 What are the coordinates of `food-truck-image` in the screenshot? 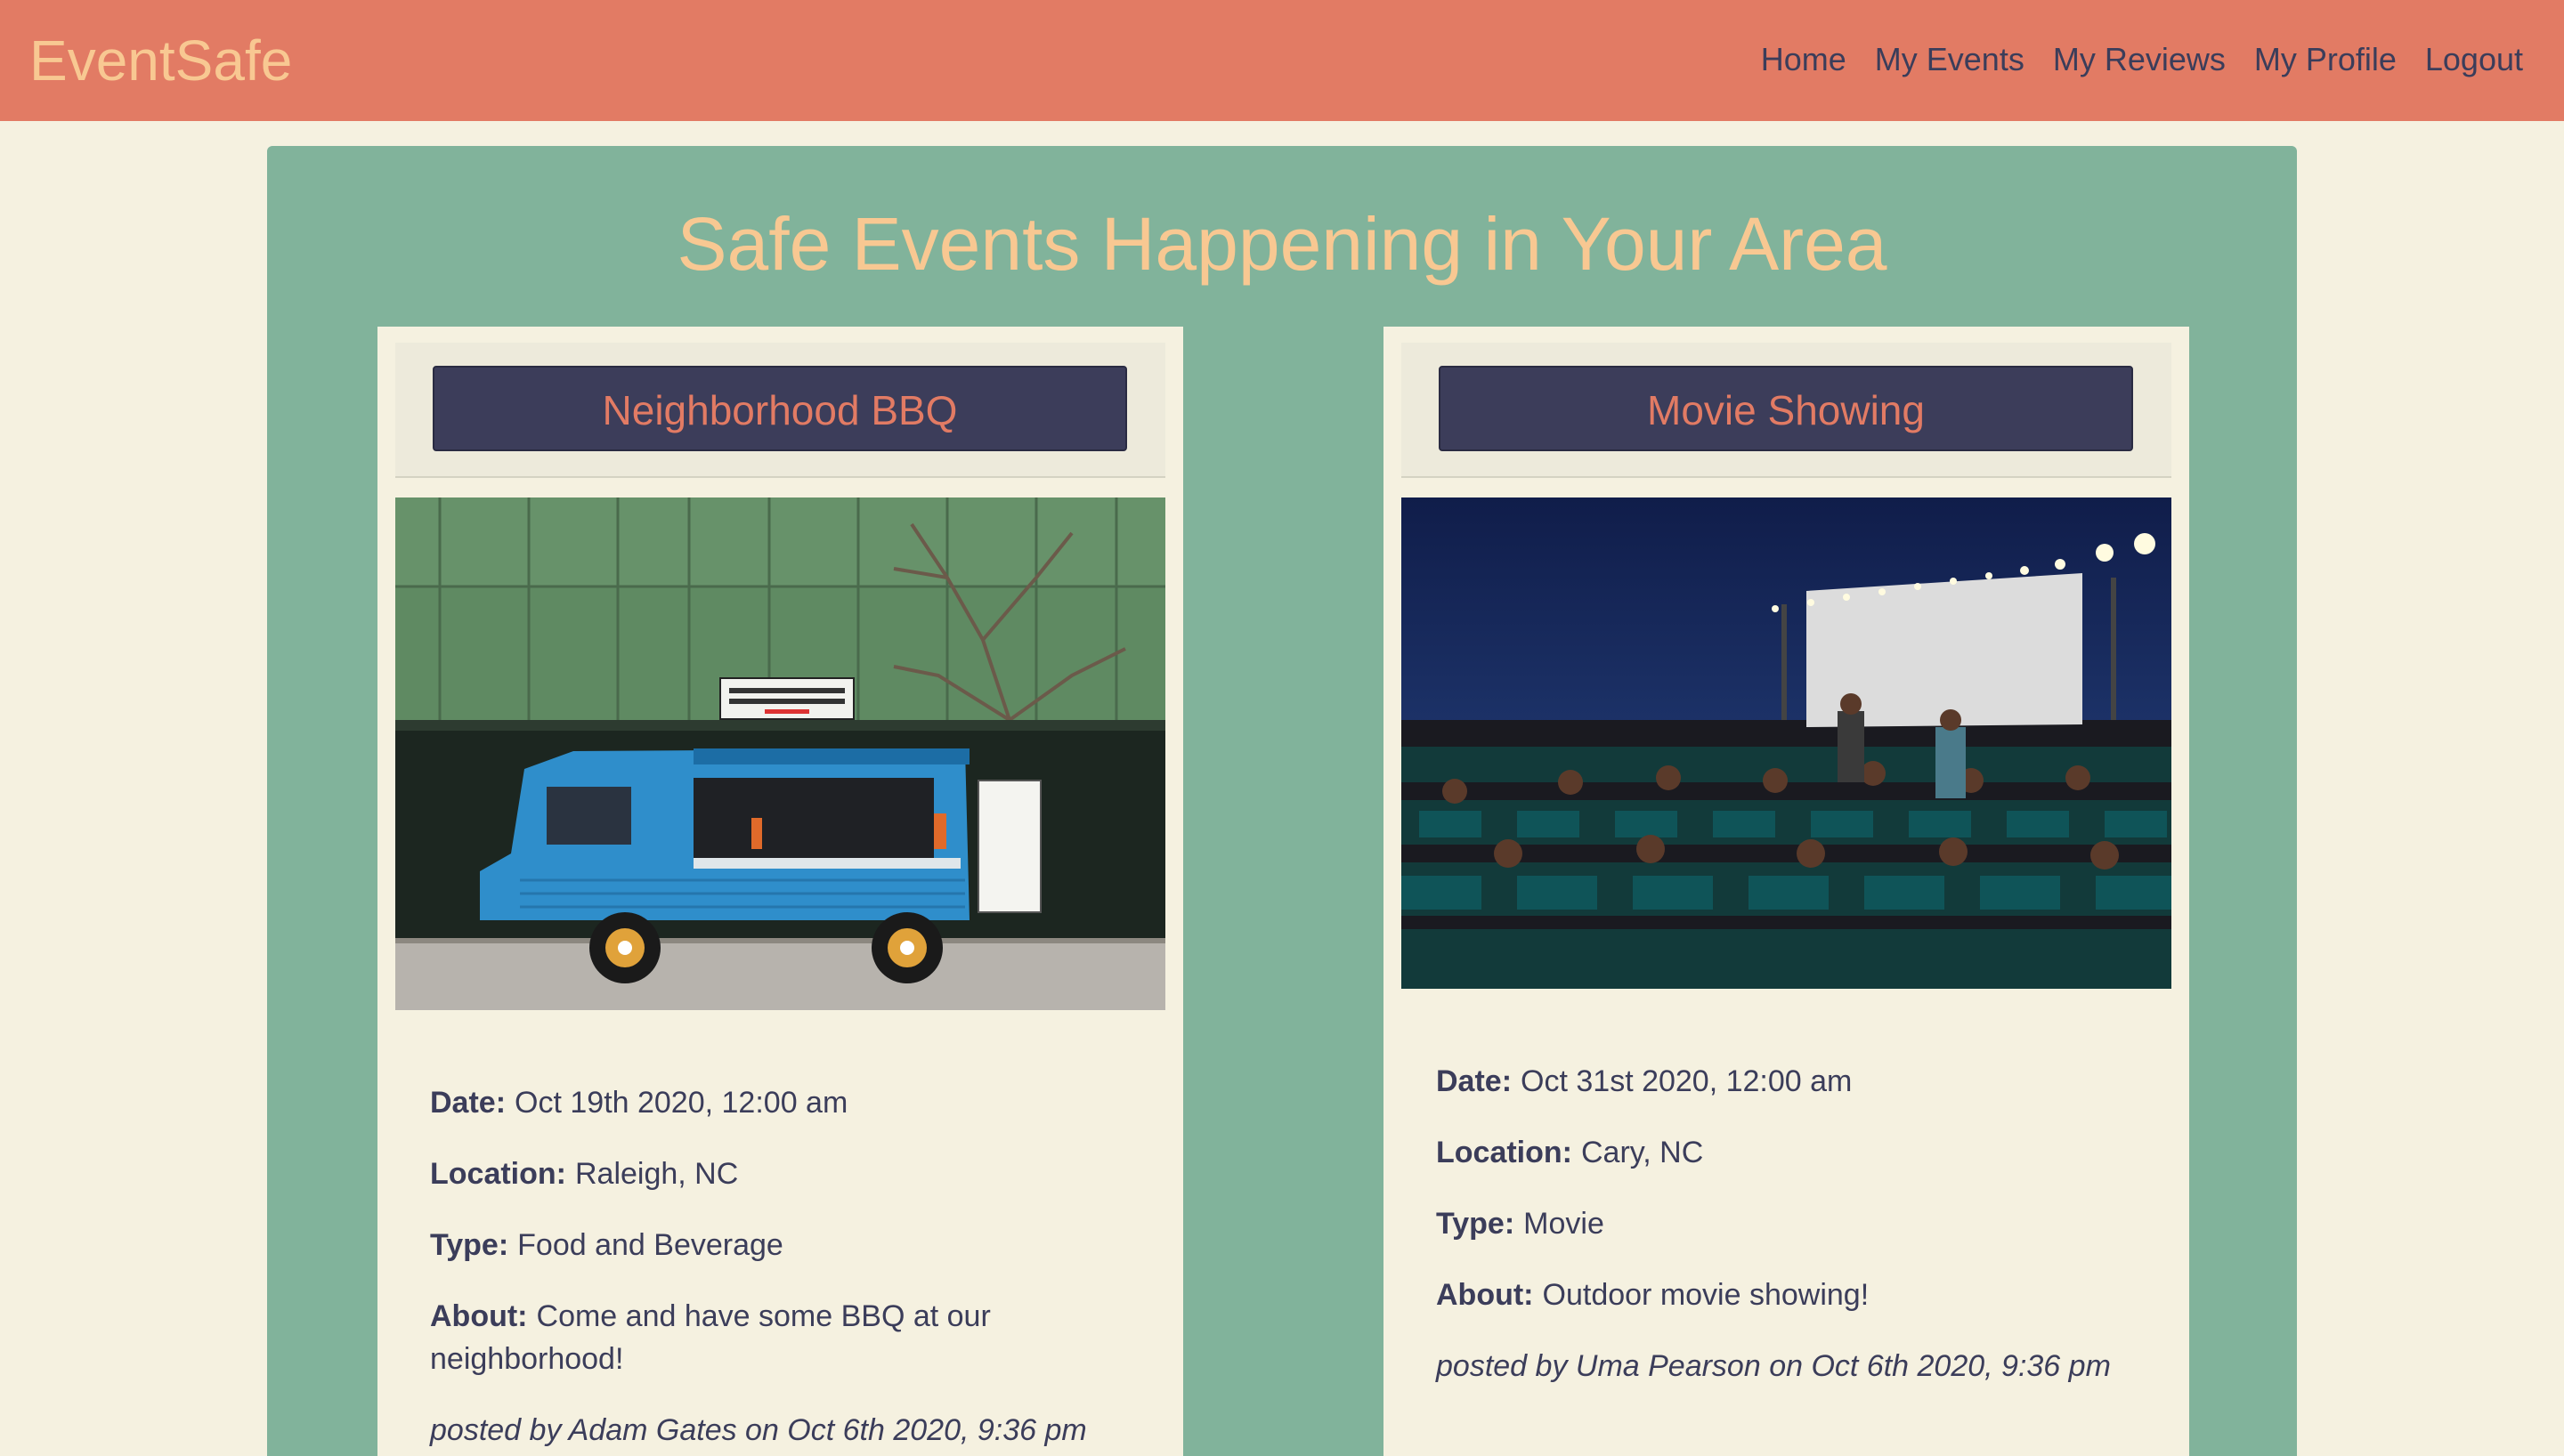 It's located at (780, 753).